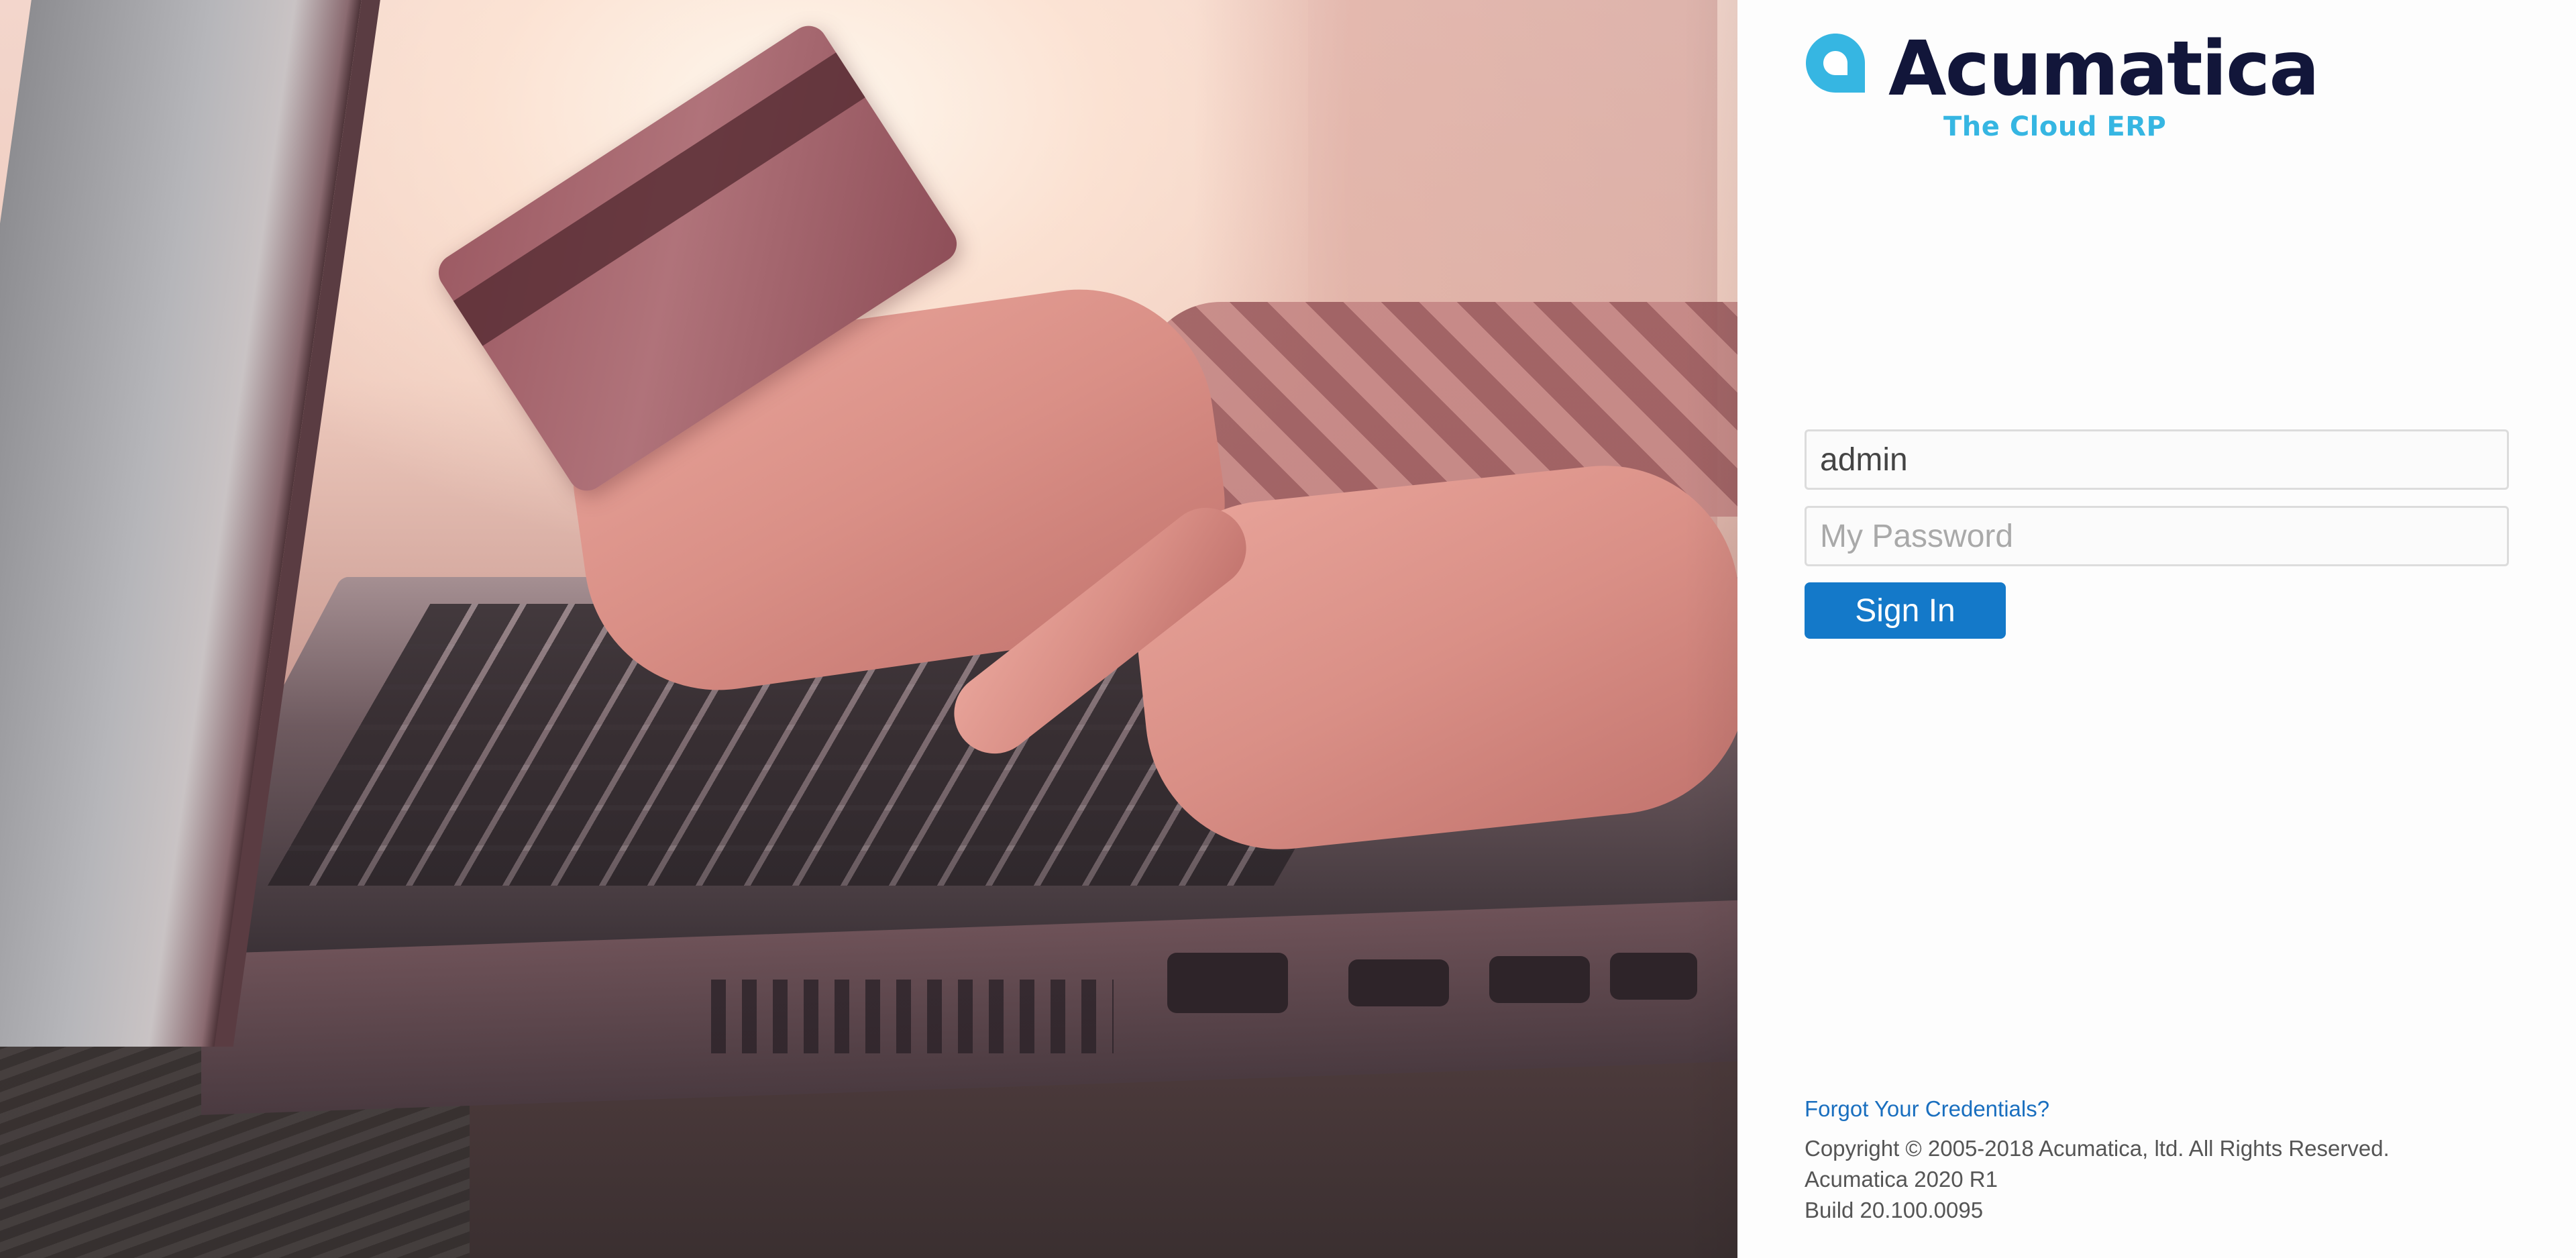  Describe the element at coordinates (1901, 1180) in the screenshot. I see `version-text: Acumatica 2020 R1` at that location.